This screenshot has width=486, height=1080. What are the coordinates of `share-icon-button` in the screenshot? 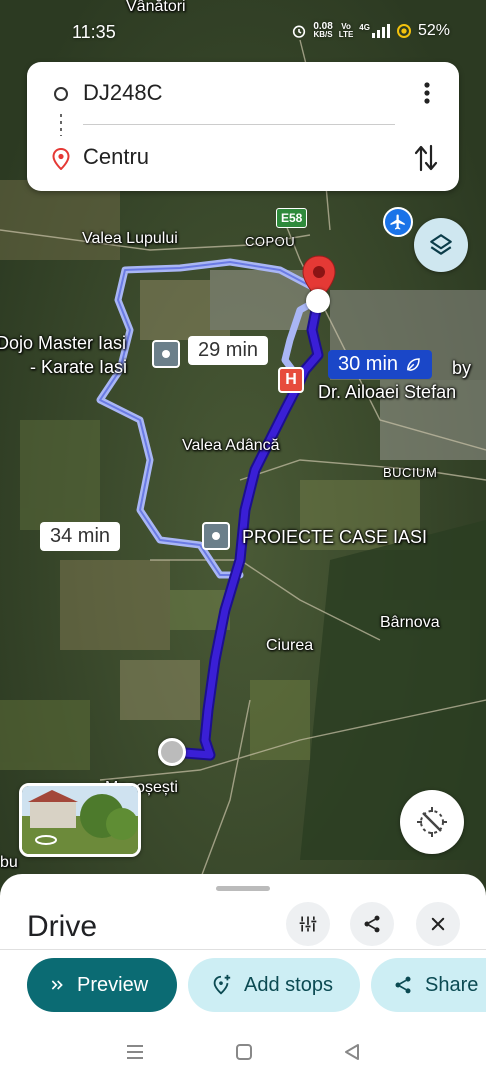 It's located at (372, 924).